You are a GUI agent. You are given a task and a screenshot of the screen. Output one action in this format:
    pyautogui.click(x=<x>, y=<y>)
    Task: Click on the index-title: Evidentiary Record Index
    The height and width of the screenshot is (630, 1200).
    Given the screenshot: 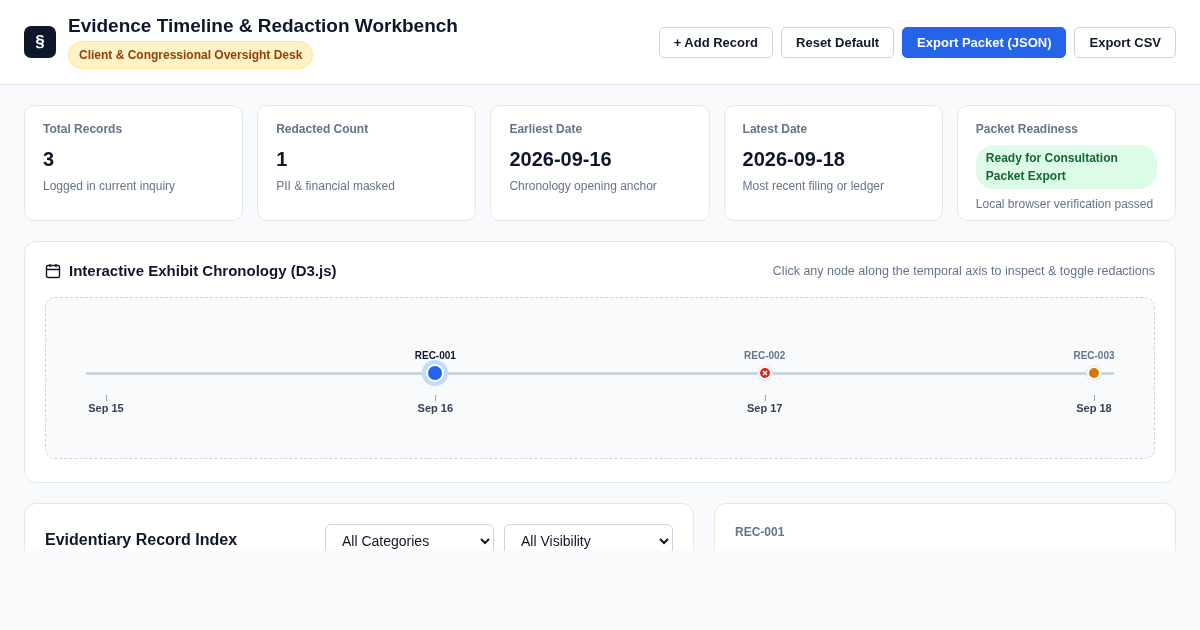 What is the action you would take?
    pyautogui.click(x=141, y=540)
    